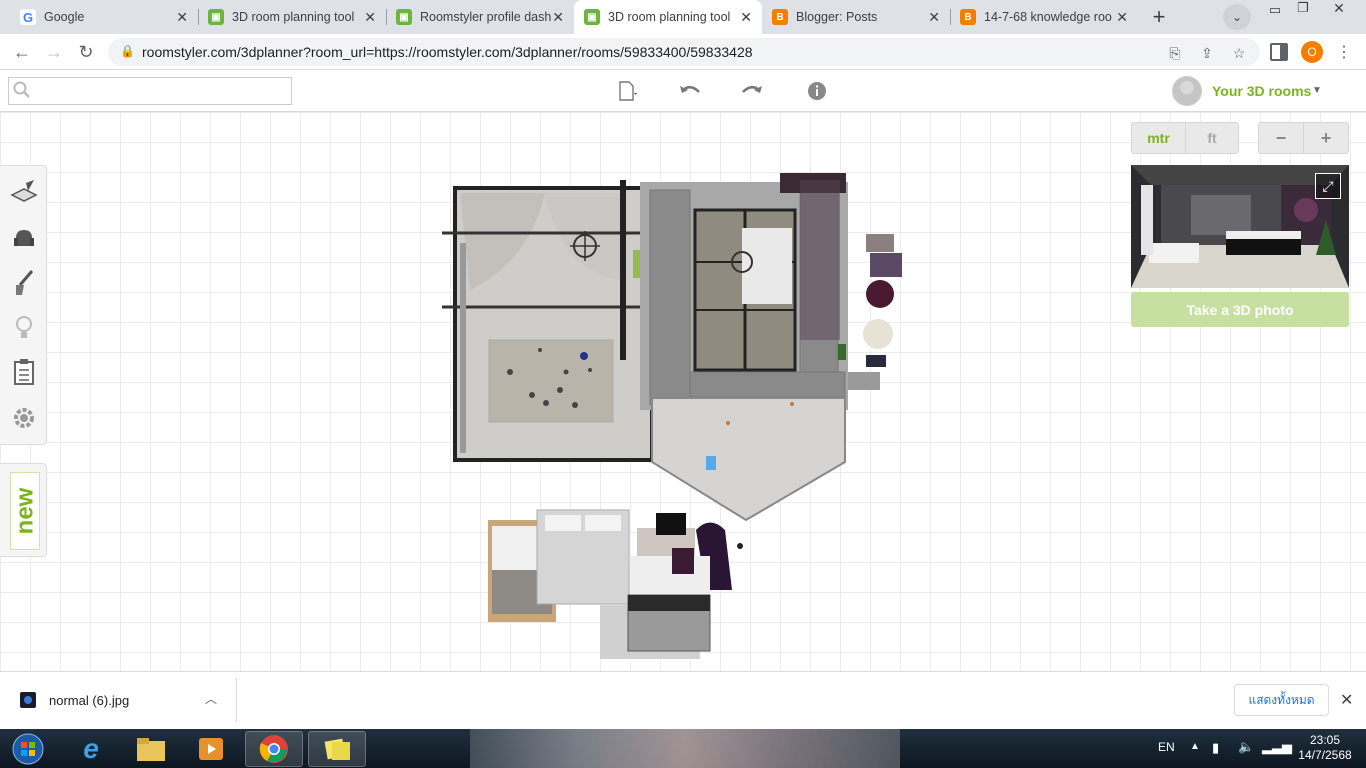 This screenshot has width=1366, height=768. What do you see at coordinates (160, 91) in the screenshot?
I see `search-input` at bounding box center [160, 91].